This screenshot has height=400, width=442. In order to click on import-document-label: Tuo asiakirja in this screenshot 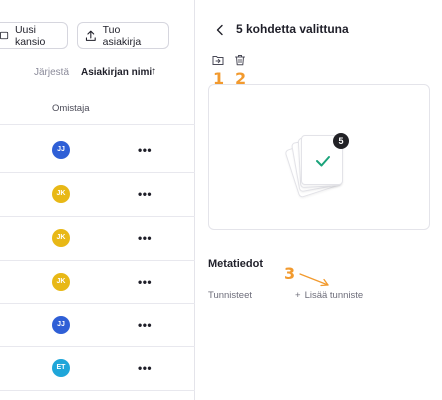, I will do `click(122, 35)`.